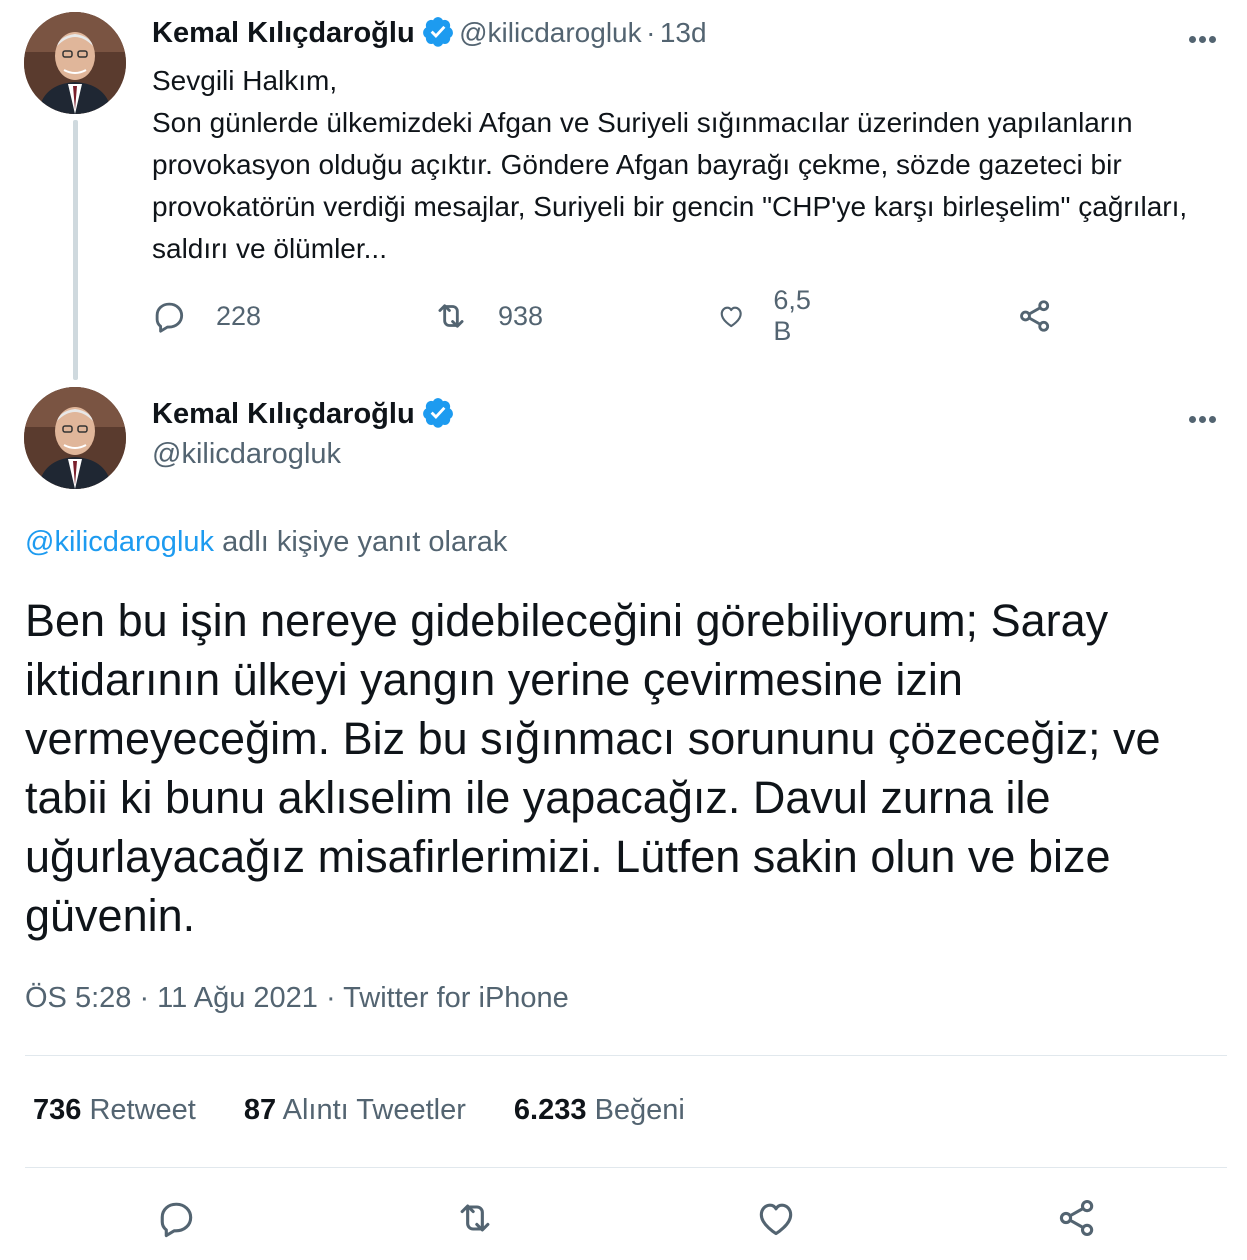 This screenshot has width=1247, height=1260. Describe the element at coordinates (769, 315) in the screenshot. I see `like-button: 6,5 B` at that location.